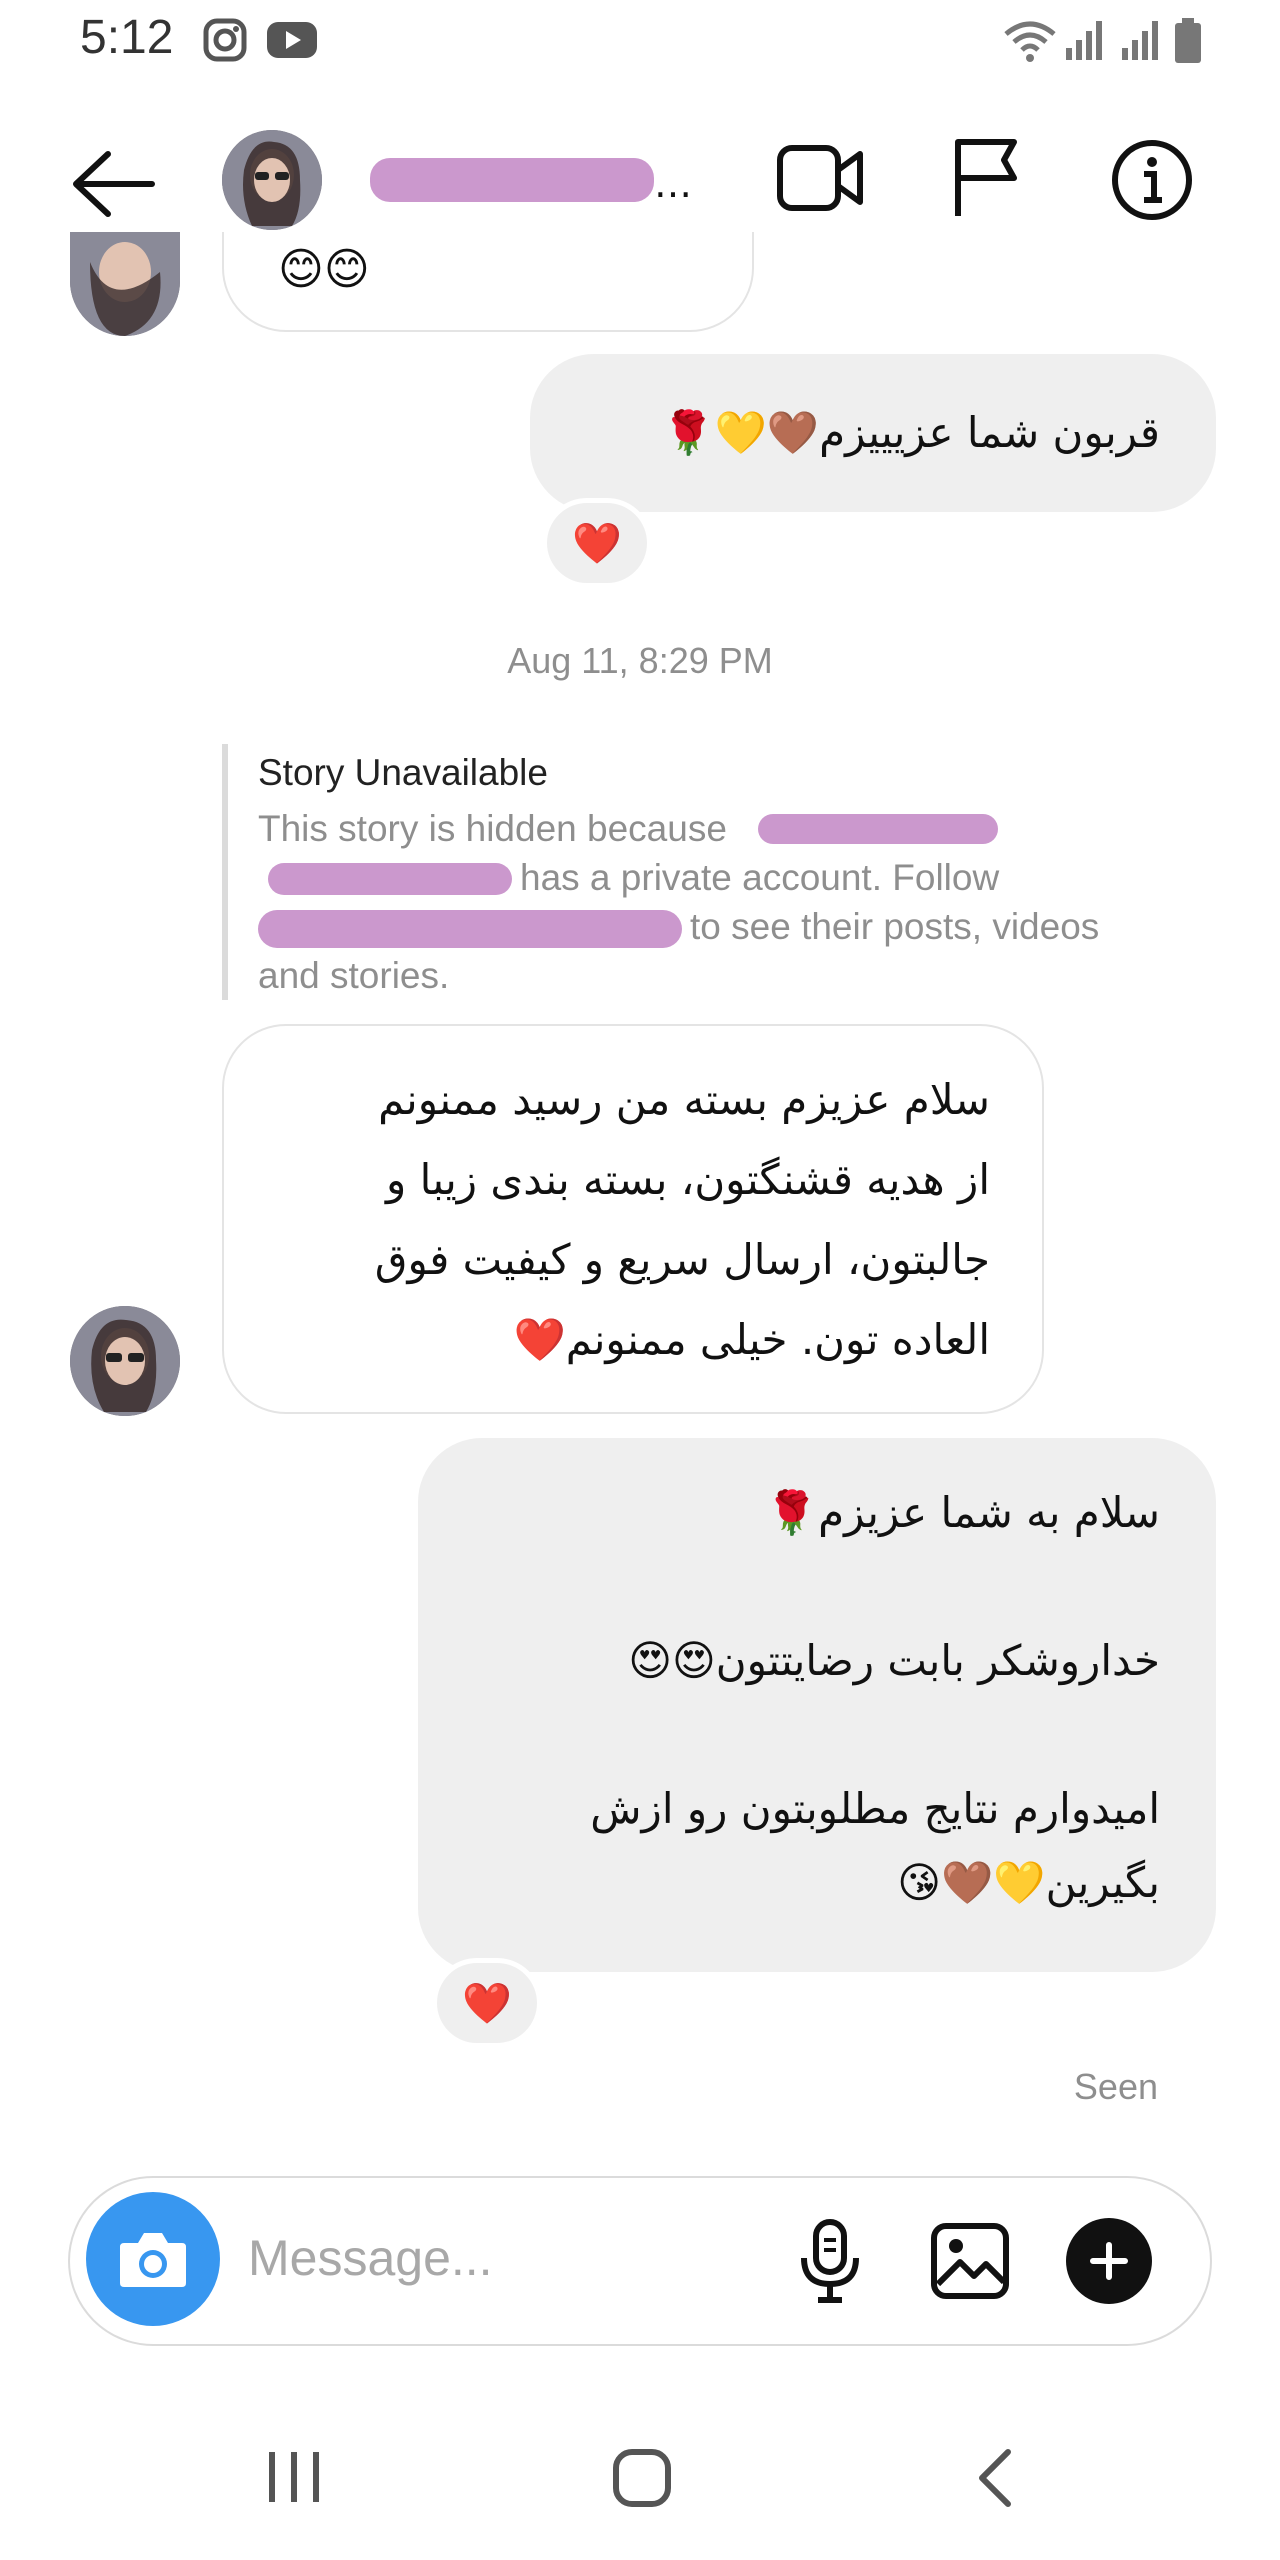 The height and width of the screenshot is (2560, 1280). What do you see at coordinates (127, 37) in the screenshot?
I see `status-time: 5:12` at bounding box center [127, 37].